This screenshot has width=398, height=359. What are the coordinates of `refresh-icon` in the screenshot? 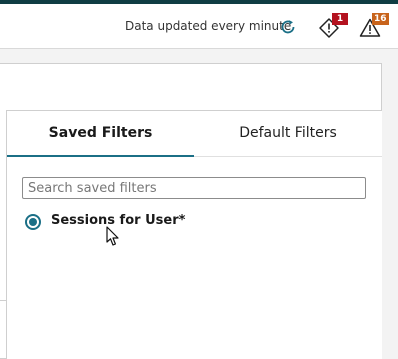 It's located at (288, 27).